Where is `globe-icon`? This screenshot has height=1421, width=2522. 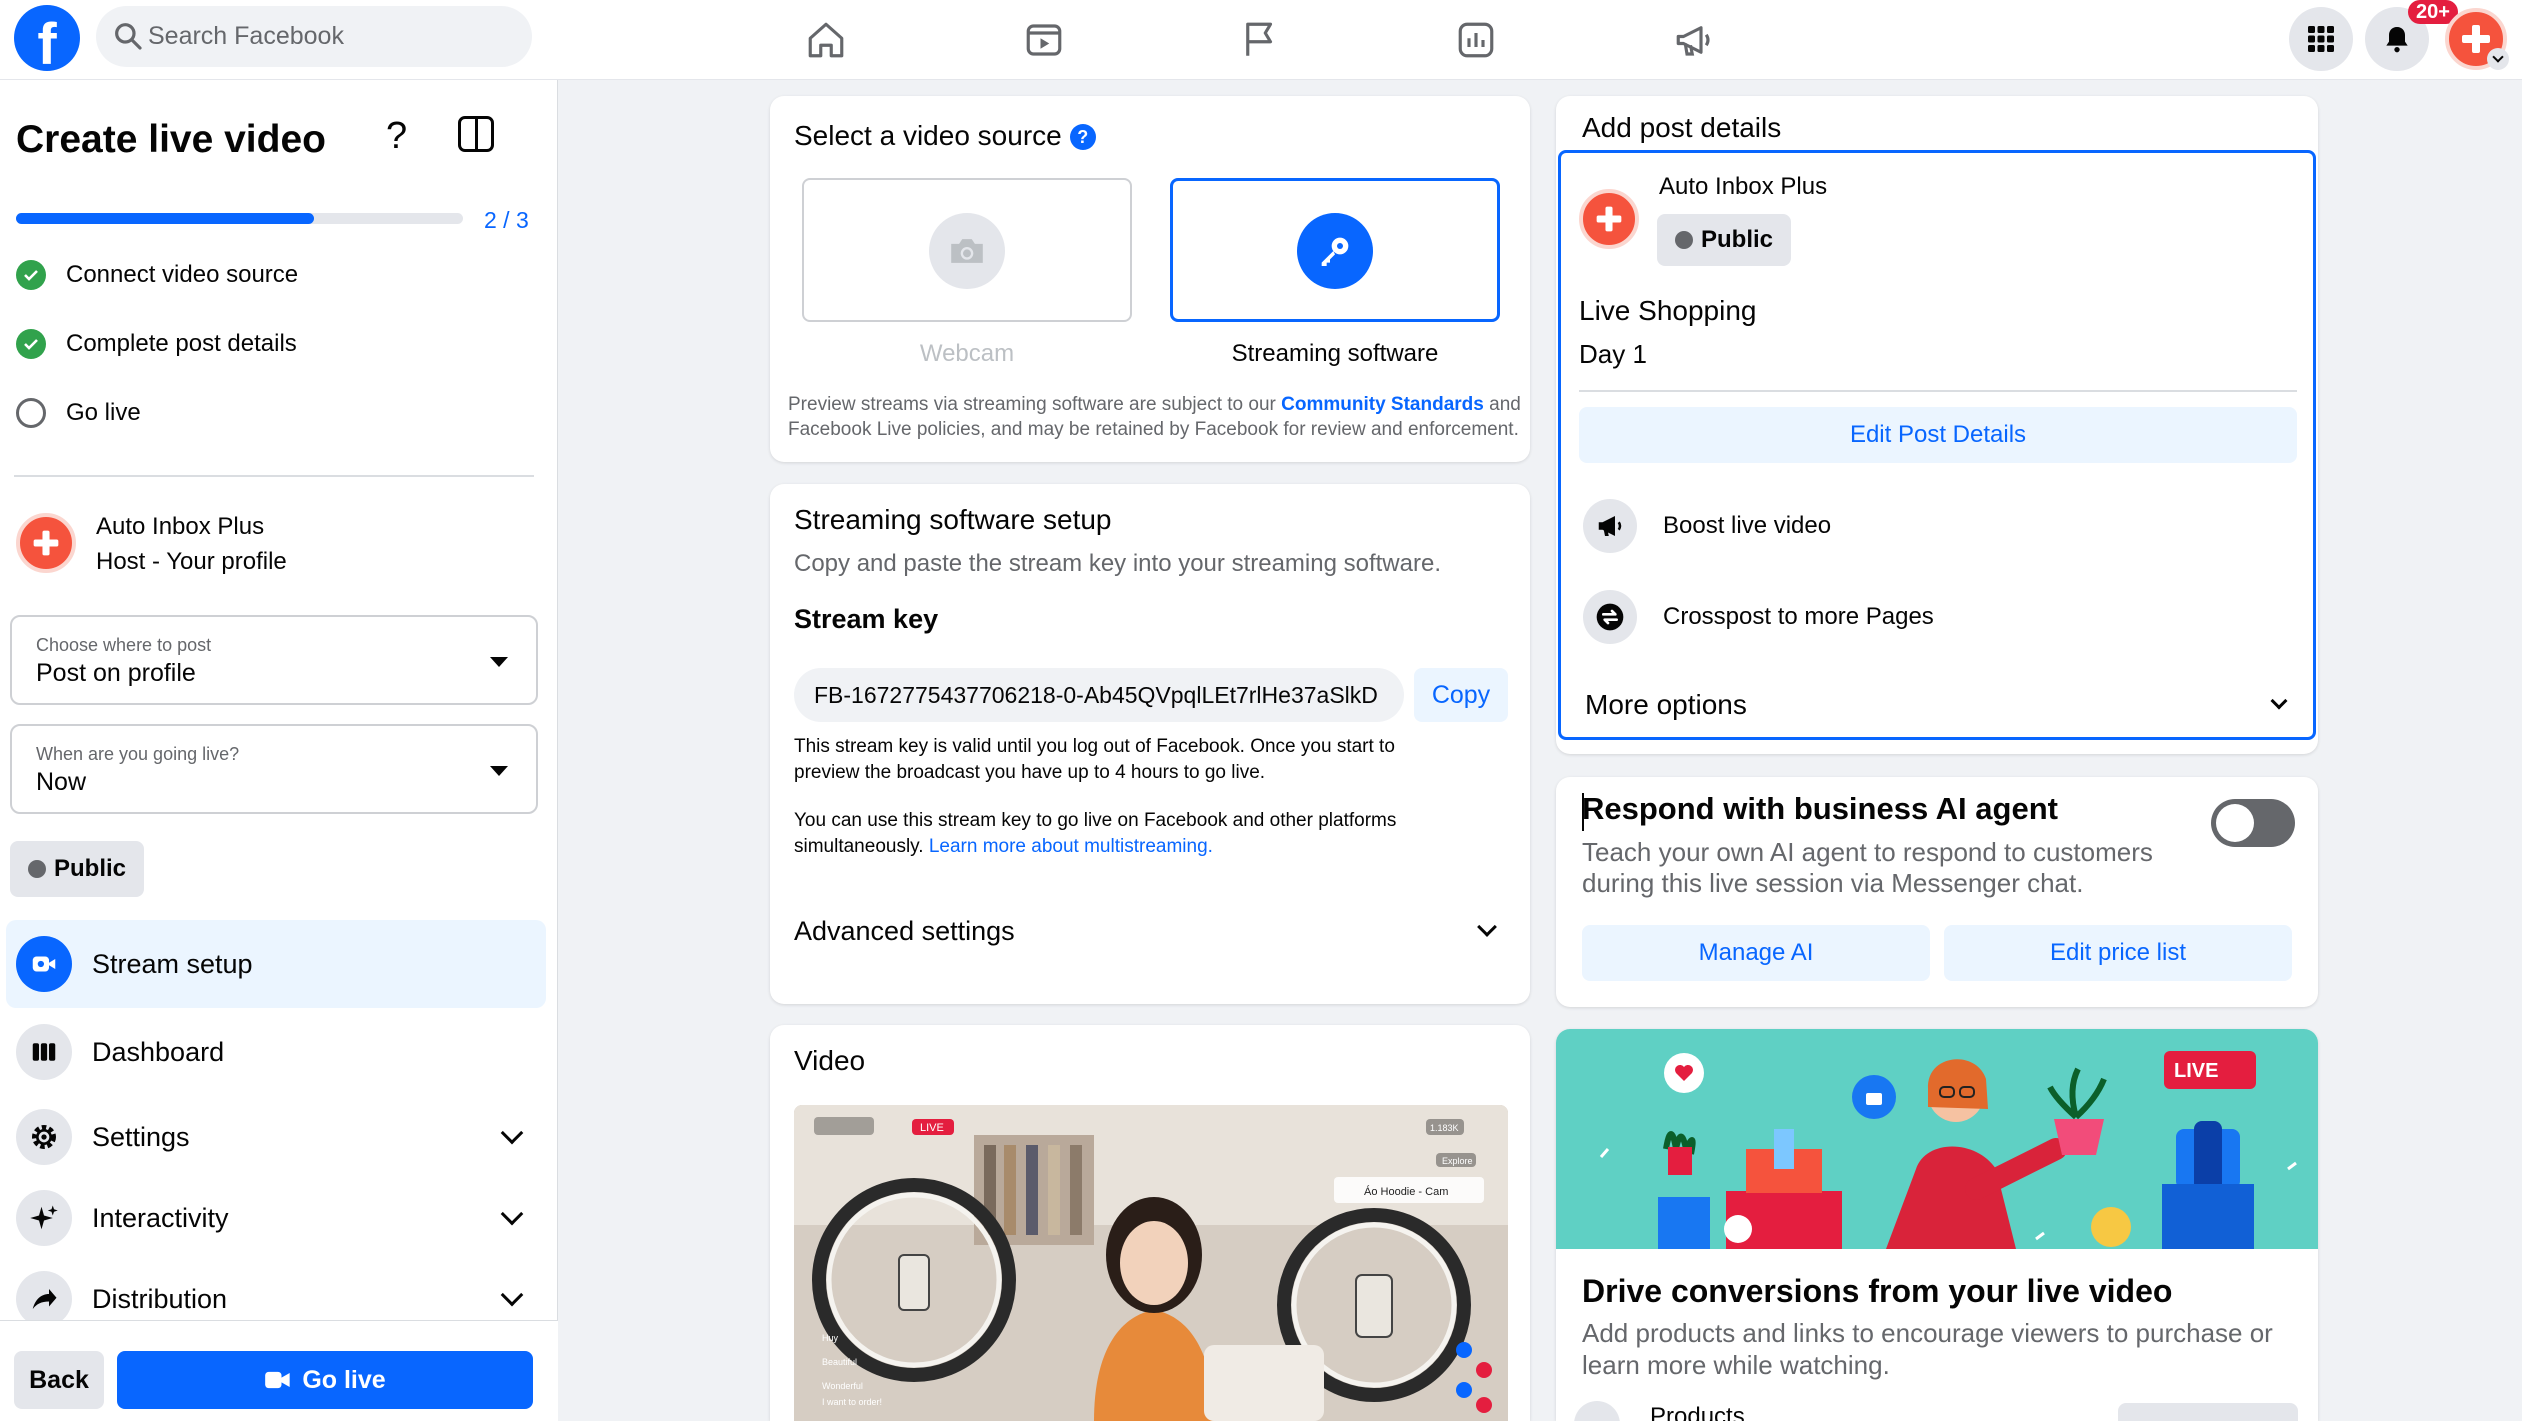
globe-icon is located at coordinates (37, 869).